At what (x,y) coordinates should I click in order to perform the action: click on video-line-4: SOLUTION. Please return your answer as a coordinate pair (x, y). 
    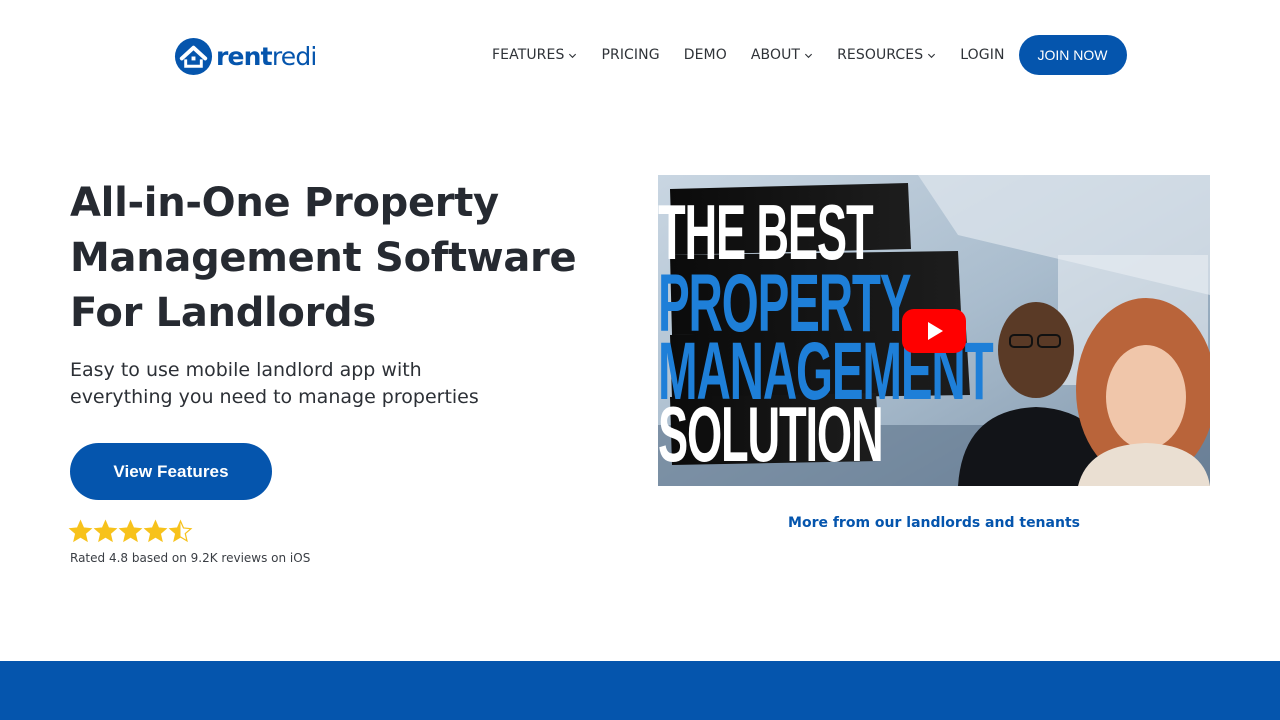
    Looking at the image, I should click on (771, 434).